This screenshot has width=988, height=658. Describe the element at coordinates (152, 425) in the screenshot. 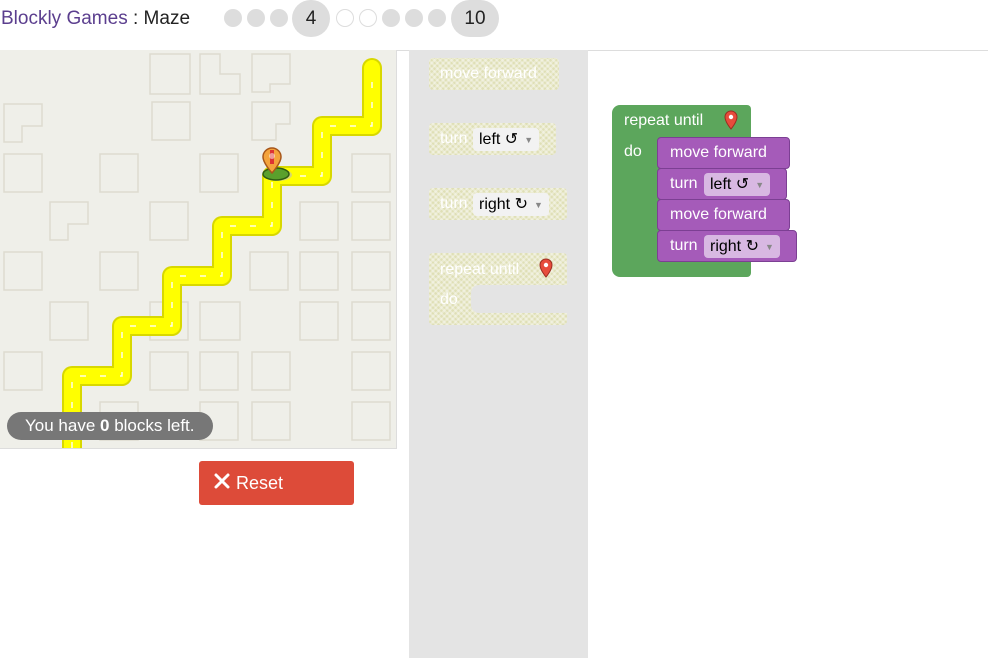

I see `capacity-suffix: blocks left.` at that location.